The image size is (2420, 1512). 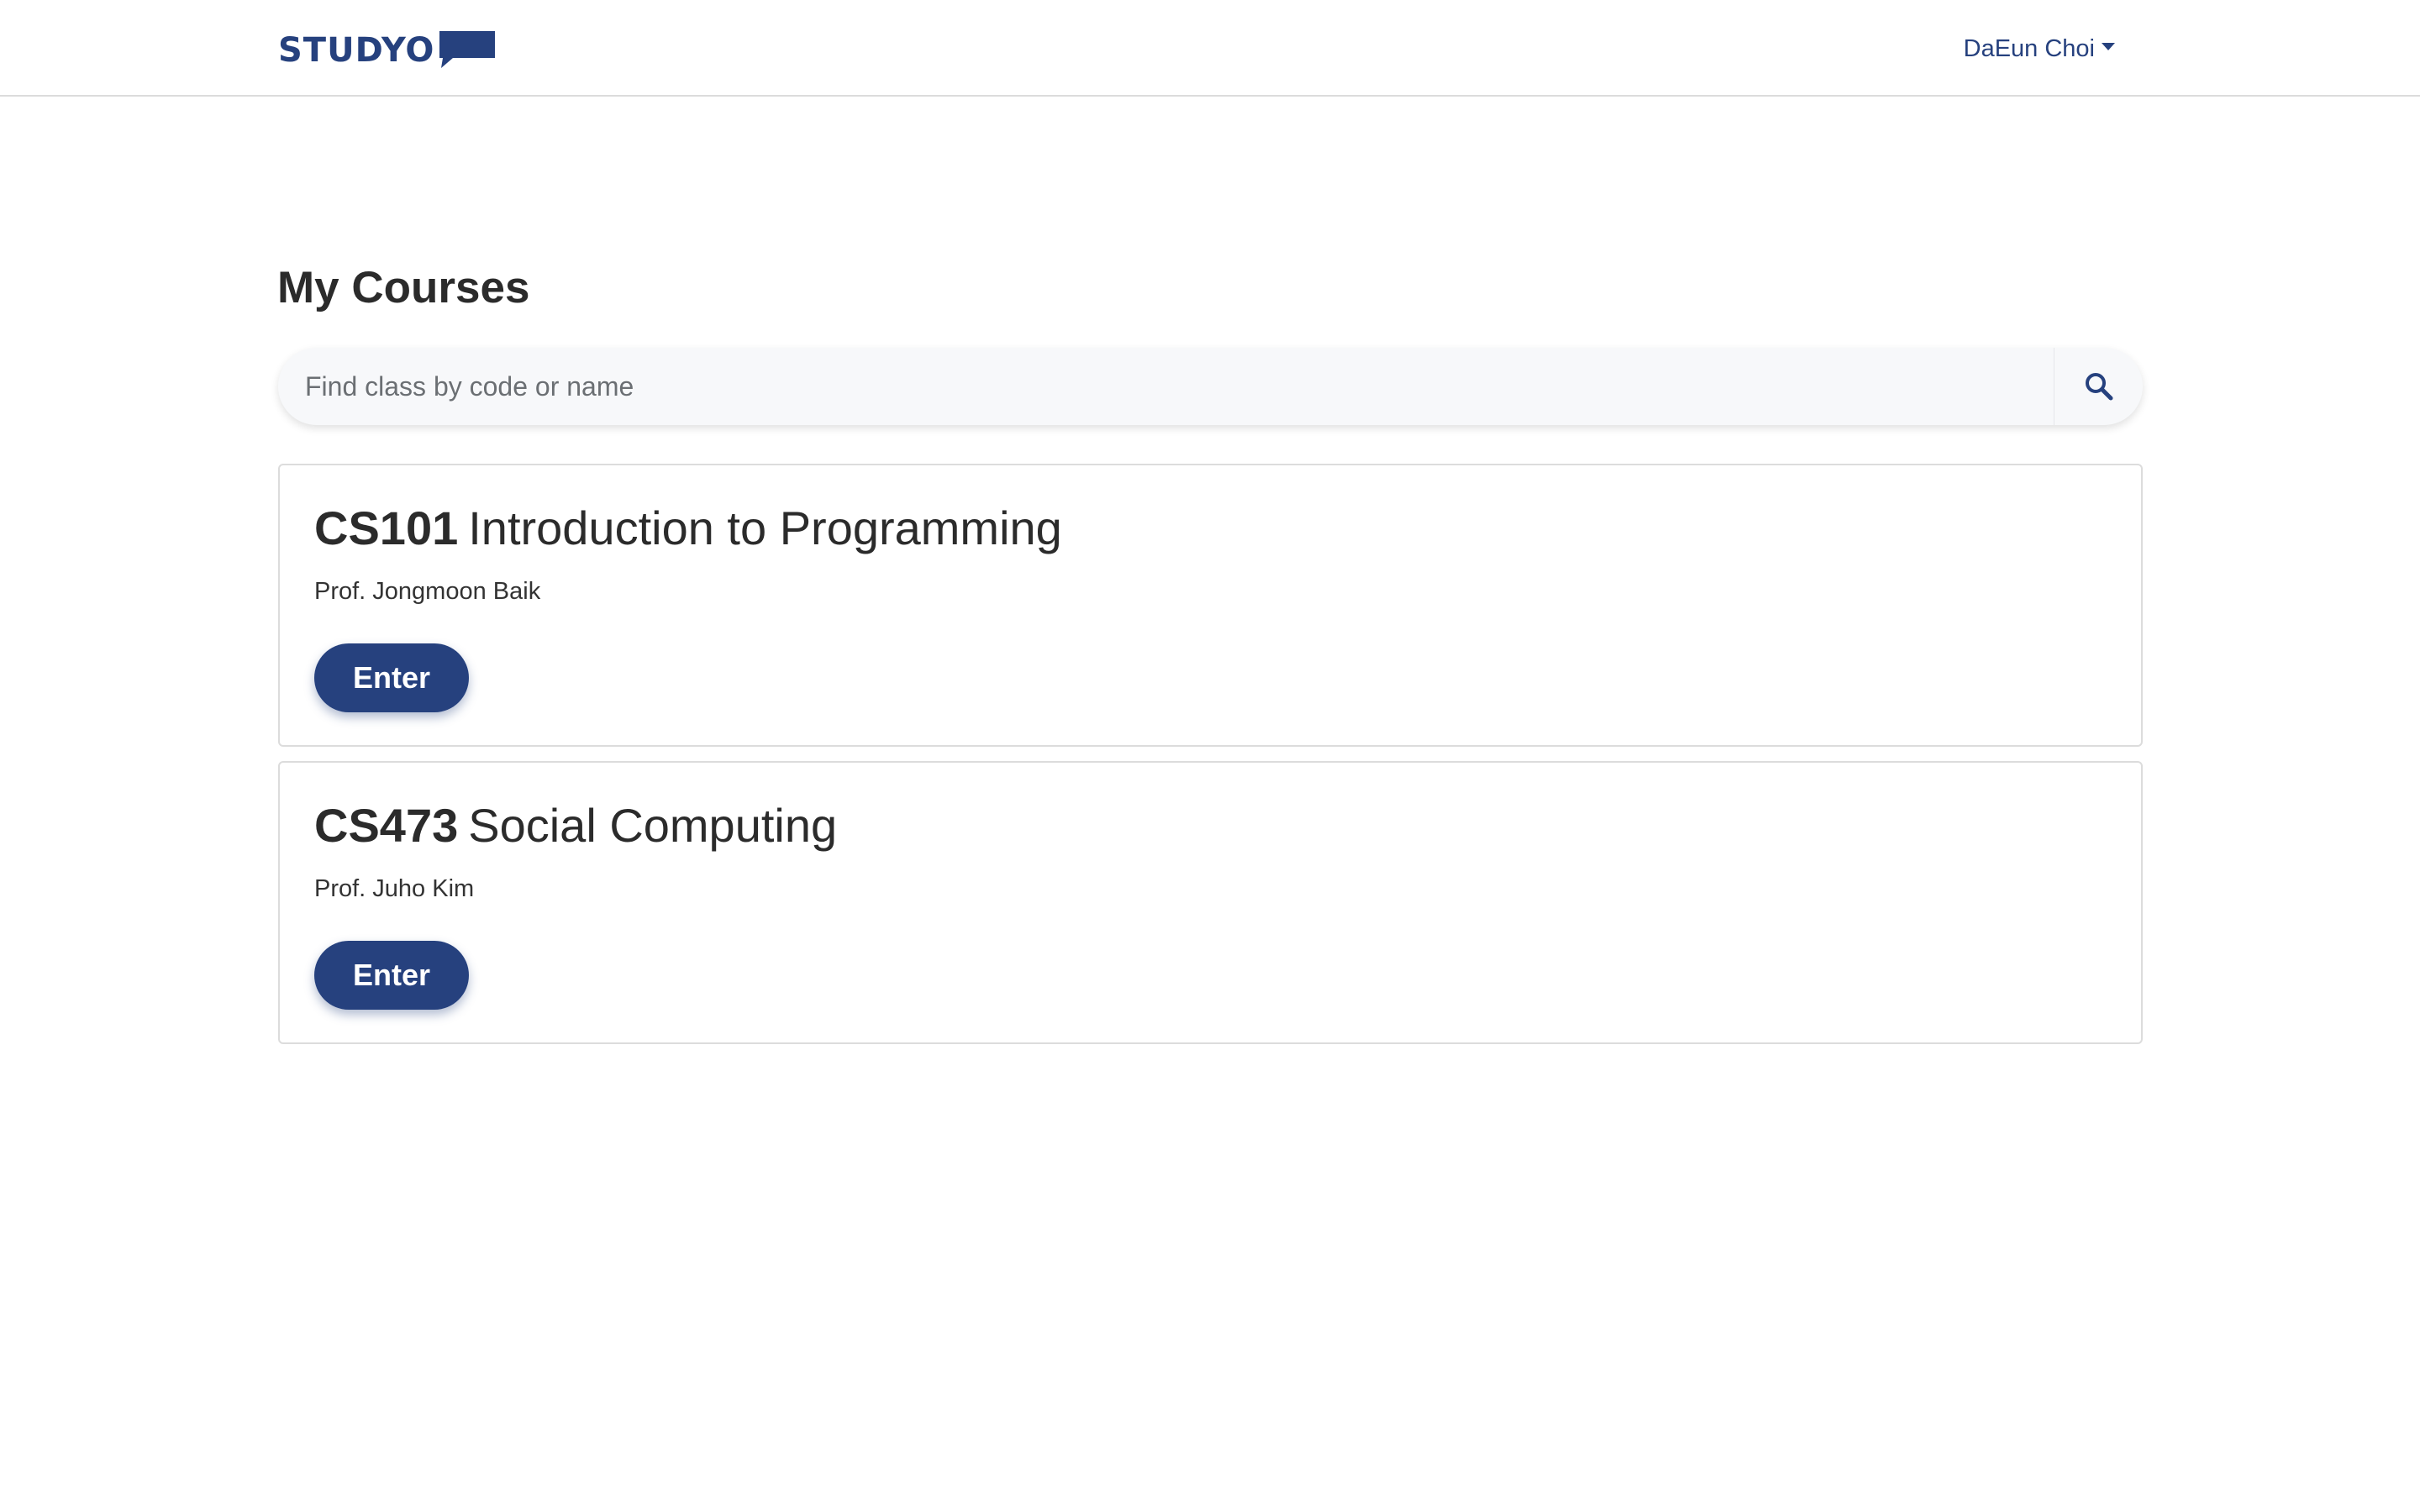 What do you see at coordinates (386, 825) in the screenshot?
I see `course-code: CS473` at bounding box center [386, 825].